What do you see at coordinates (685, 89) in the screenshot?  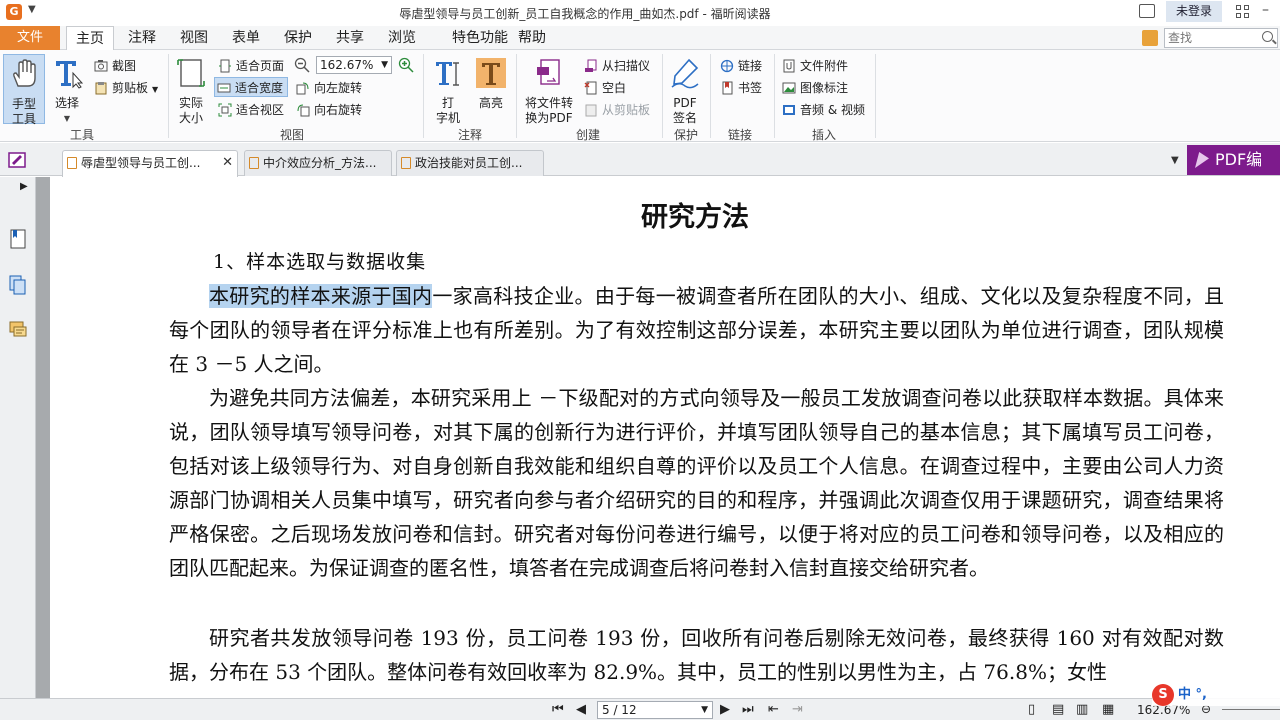 I see `pdf-sign-button: PDF 签名` at bounding box center [685, 89].